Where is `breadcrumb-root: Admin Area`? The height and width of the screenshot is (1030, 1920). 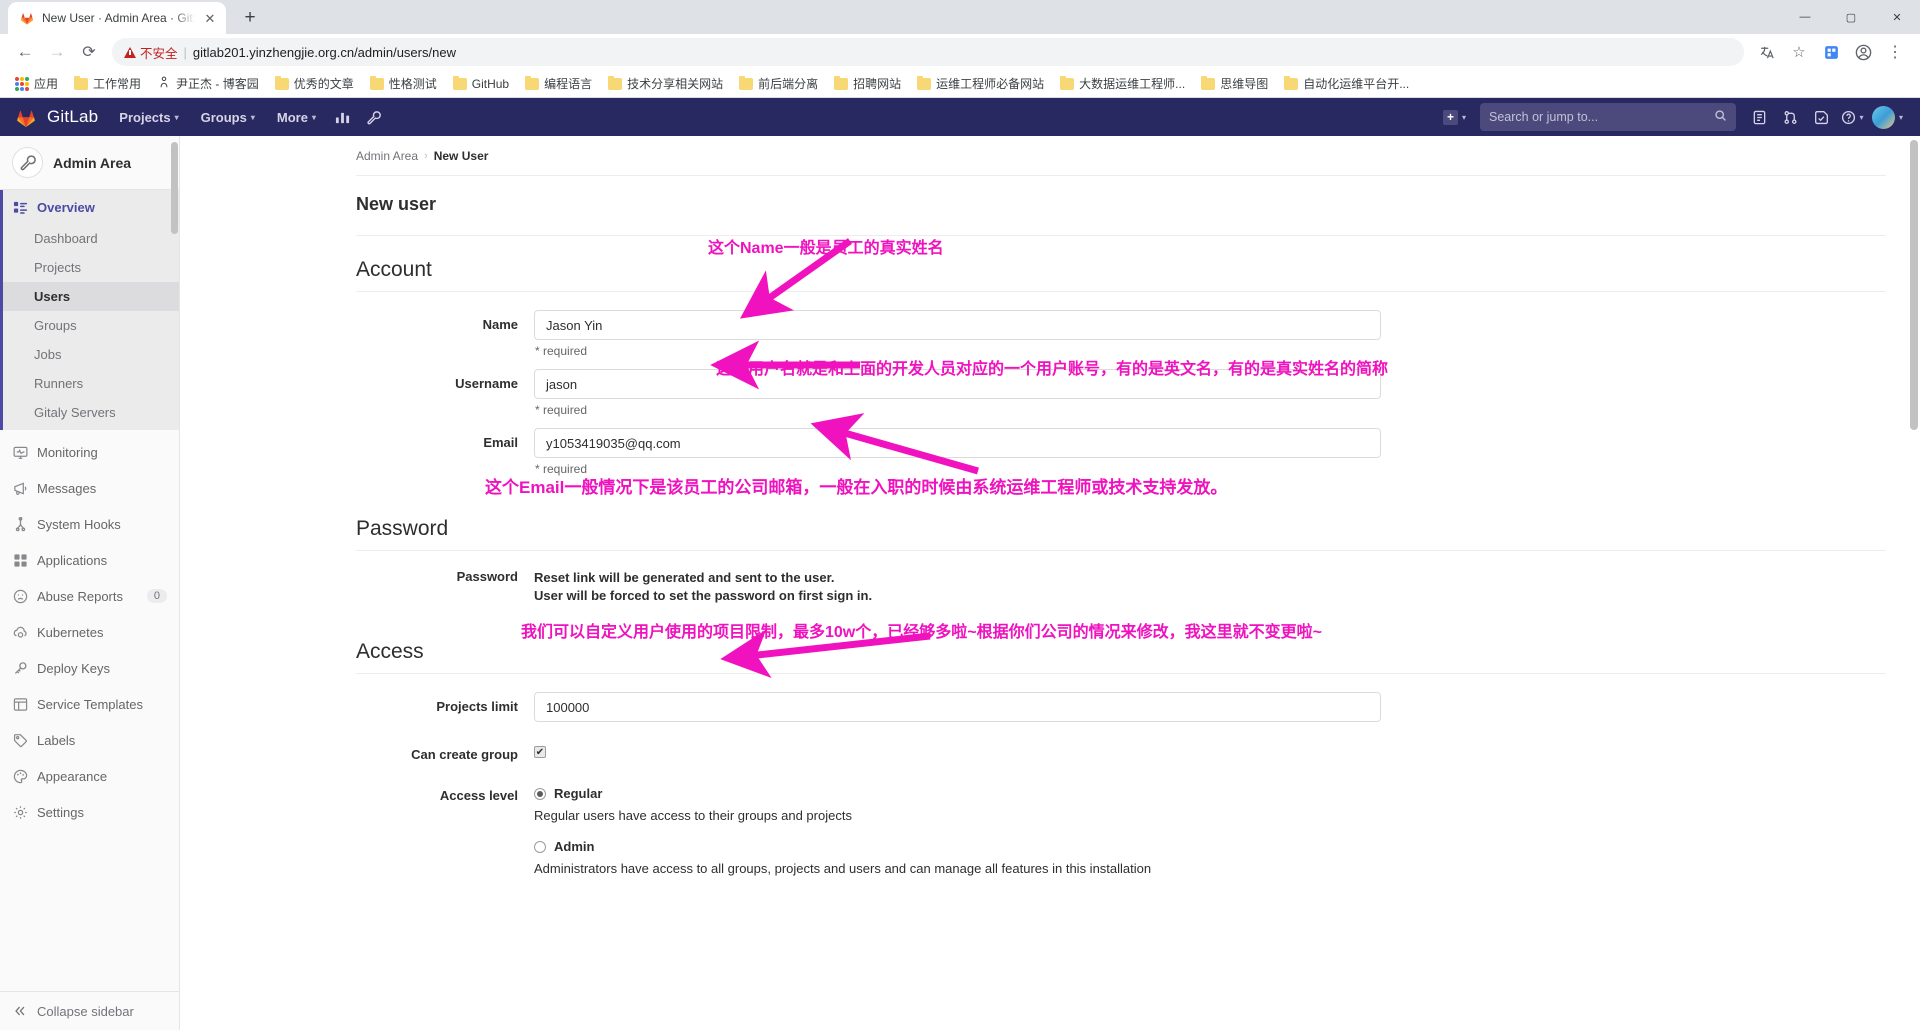
breadcrumb-root: Admin Area is located at coordinates (387, 156).